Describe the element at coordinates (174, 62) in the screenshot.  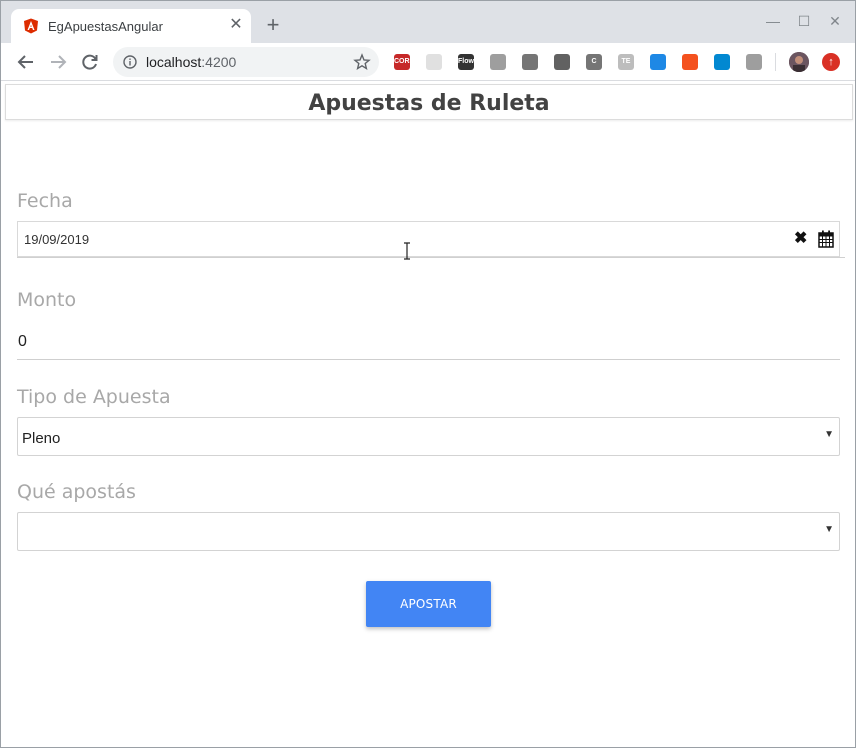
I see `url-host: localhost` at that location.